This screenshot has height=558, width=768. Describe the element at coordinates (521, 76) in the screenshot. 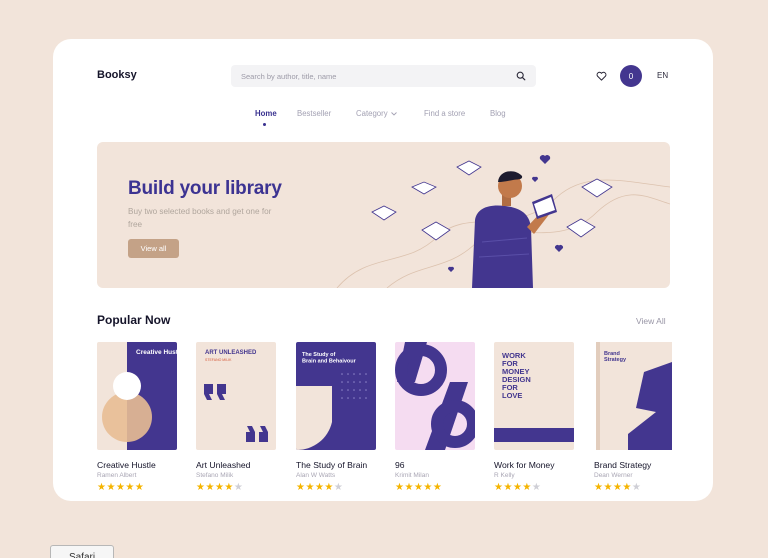

I see `search-icon` at that location.